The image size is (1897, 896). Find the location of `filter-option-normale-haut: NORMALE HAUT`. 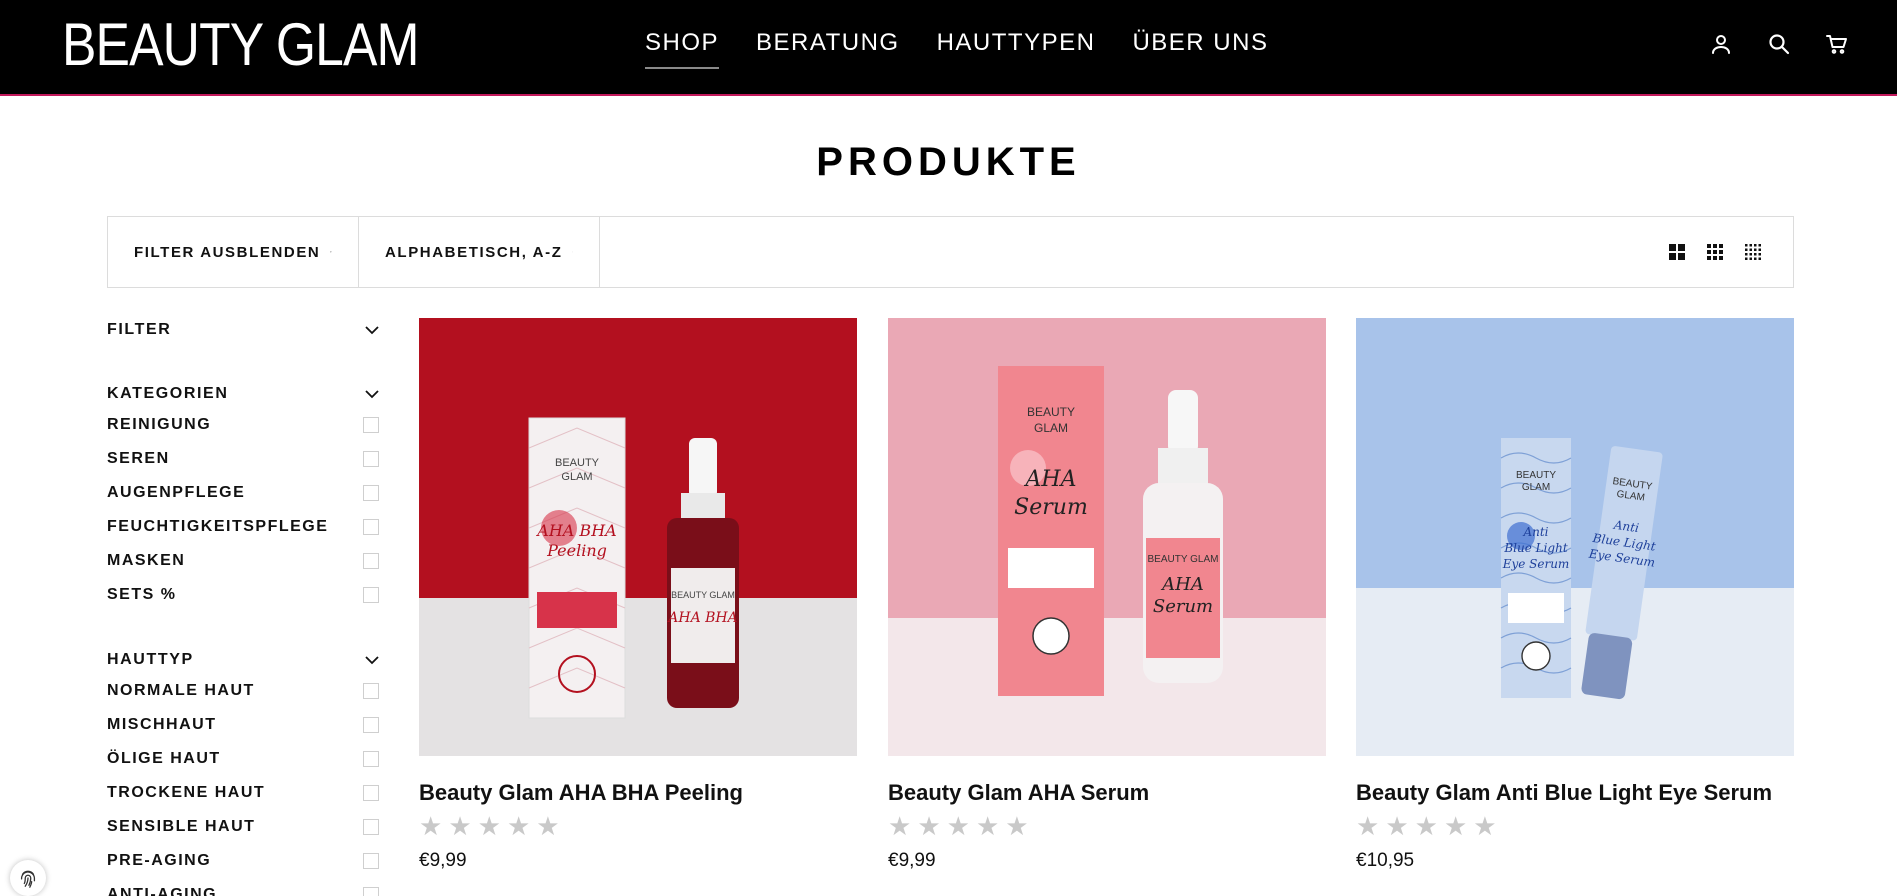

filter-option-normale-haut: NORMALE HAUT is located at coordinates (243, 691).